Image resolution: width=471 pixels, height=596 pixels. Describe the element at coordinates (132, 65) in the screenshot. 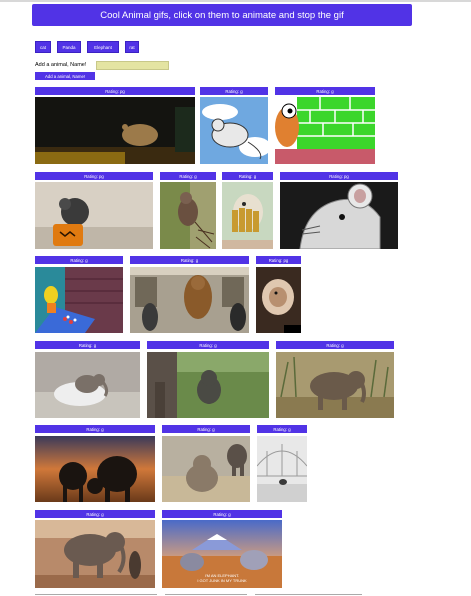

I see `add-animal-input` at that location.